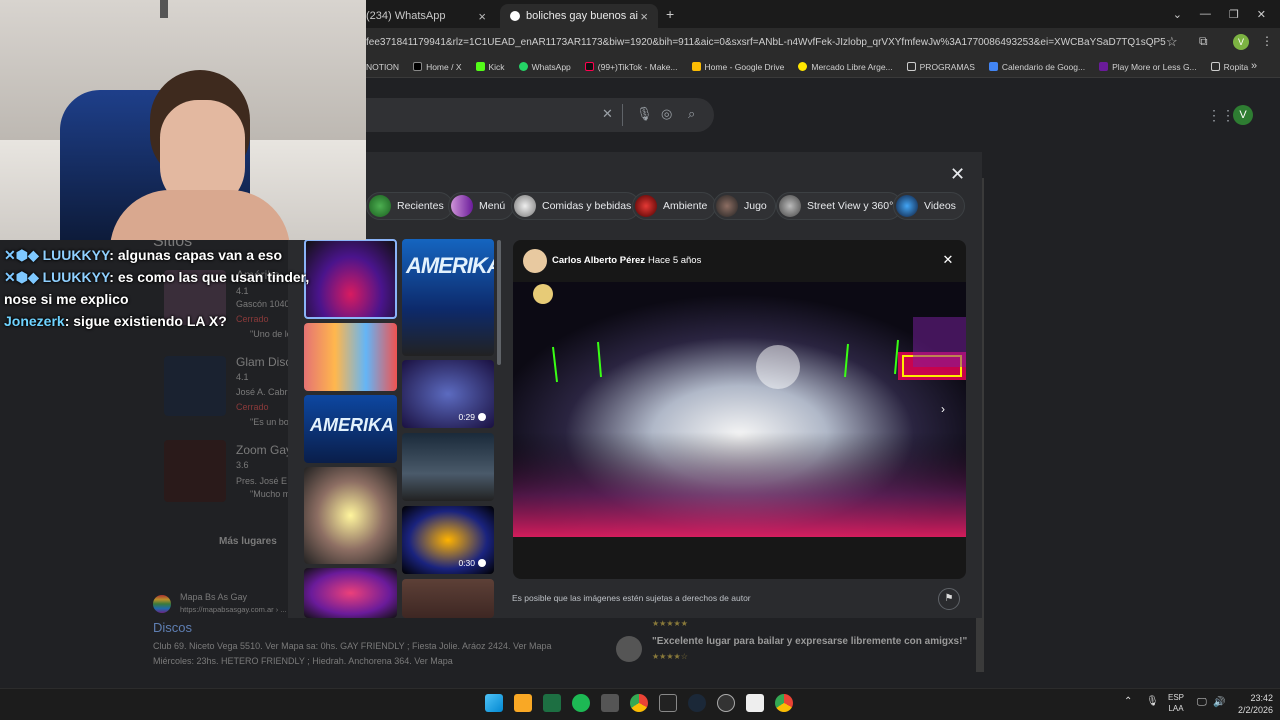 This screenshot has height=720, width=1280. Describe the element at coordinates (943, 409) in the screenshot. I see `next-photo-icon: ›` at that location.